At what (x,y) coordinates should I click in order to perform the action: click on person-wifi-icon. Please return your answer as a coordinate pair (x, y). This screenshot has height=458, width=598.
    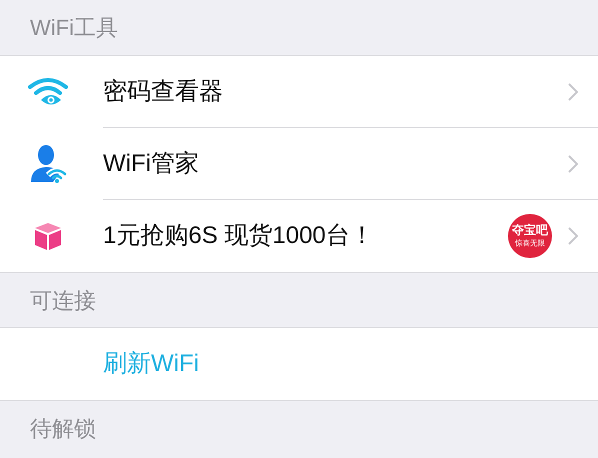
    Looking at the image, I should click on (47, 164).